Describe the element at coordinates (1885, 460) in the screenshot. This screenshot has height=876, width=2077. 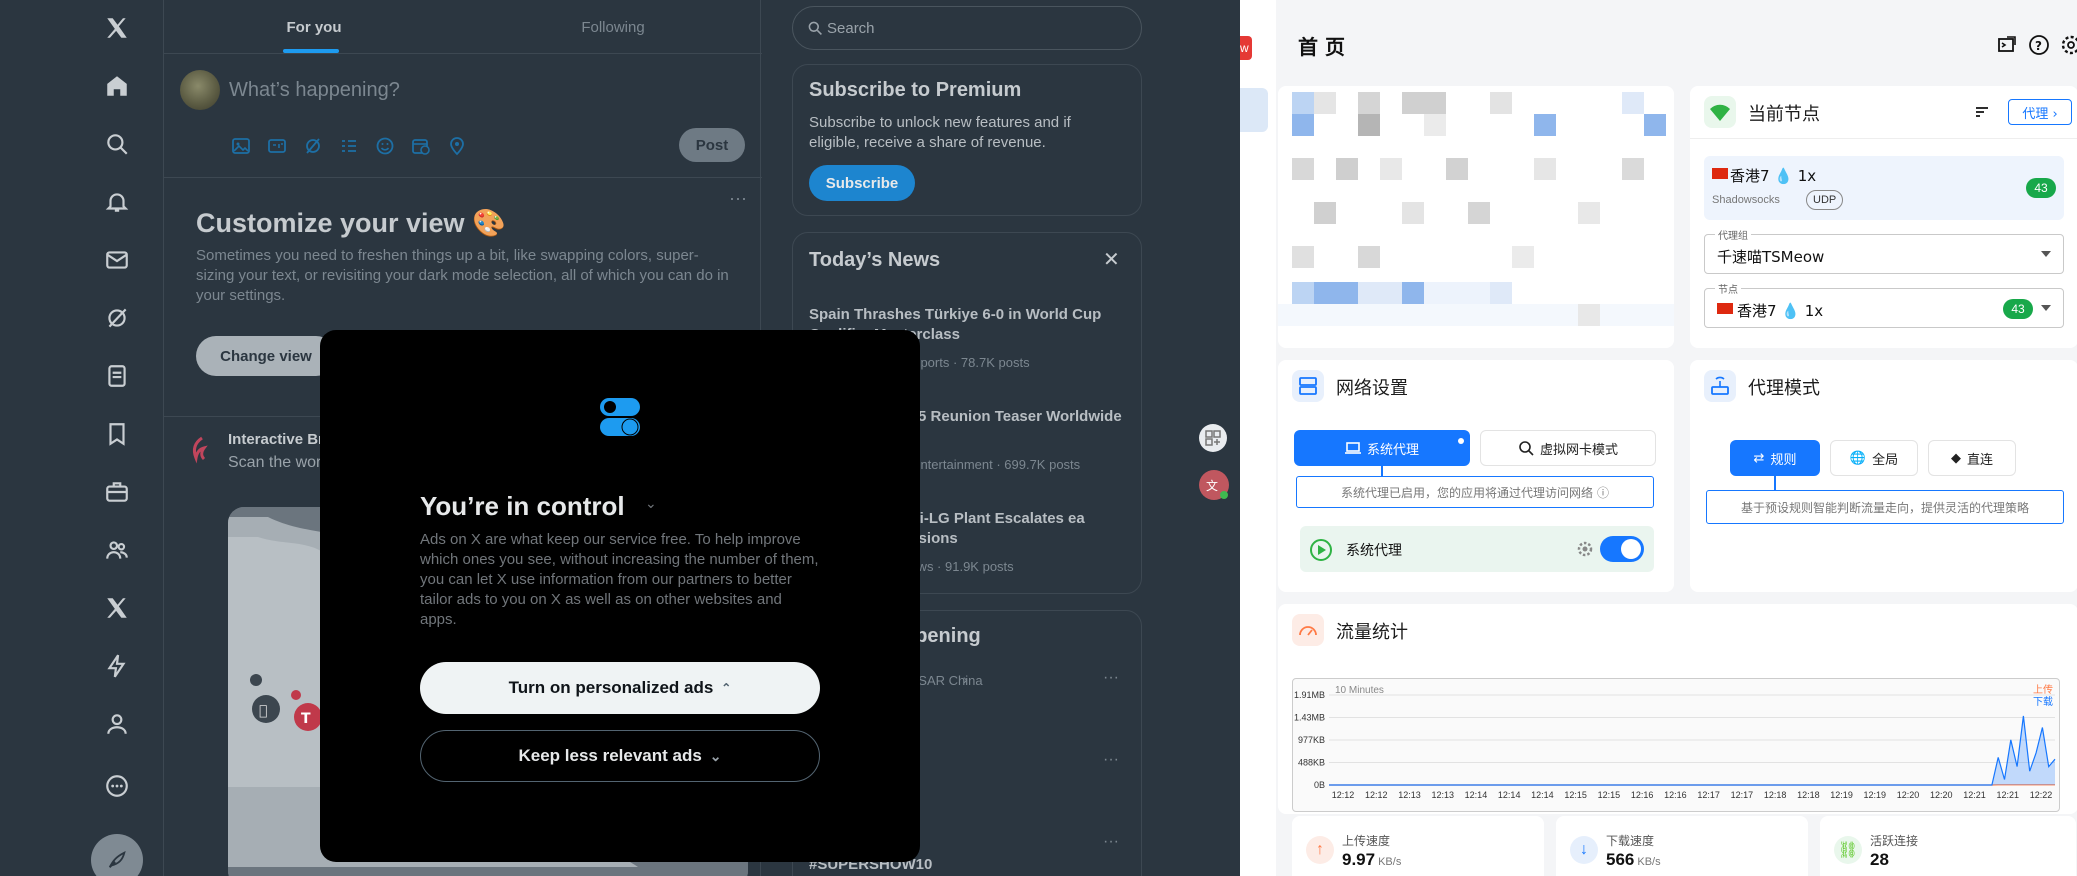
I see `mode-label: 全局` at that location.